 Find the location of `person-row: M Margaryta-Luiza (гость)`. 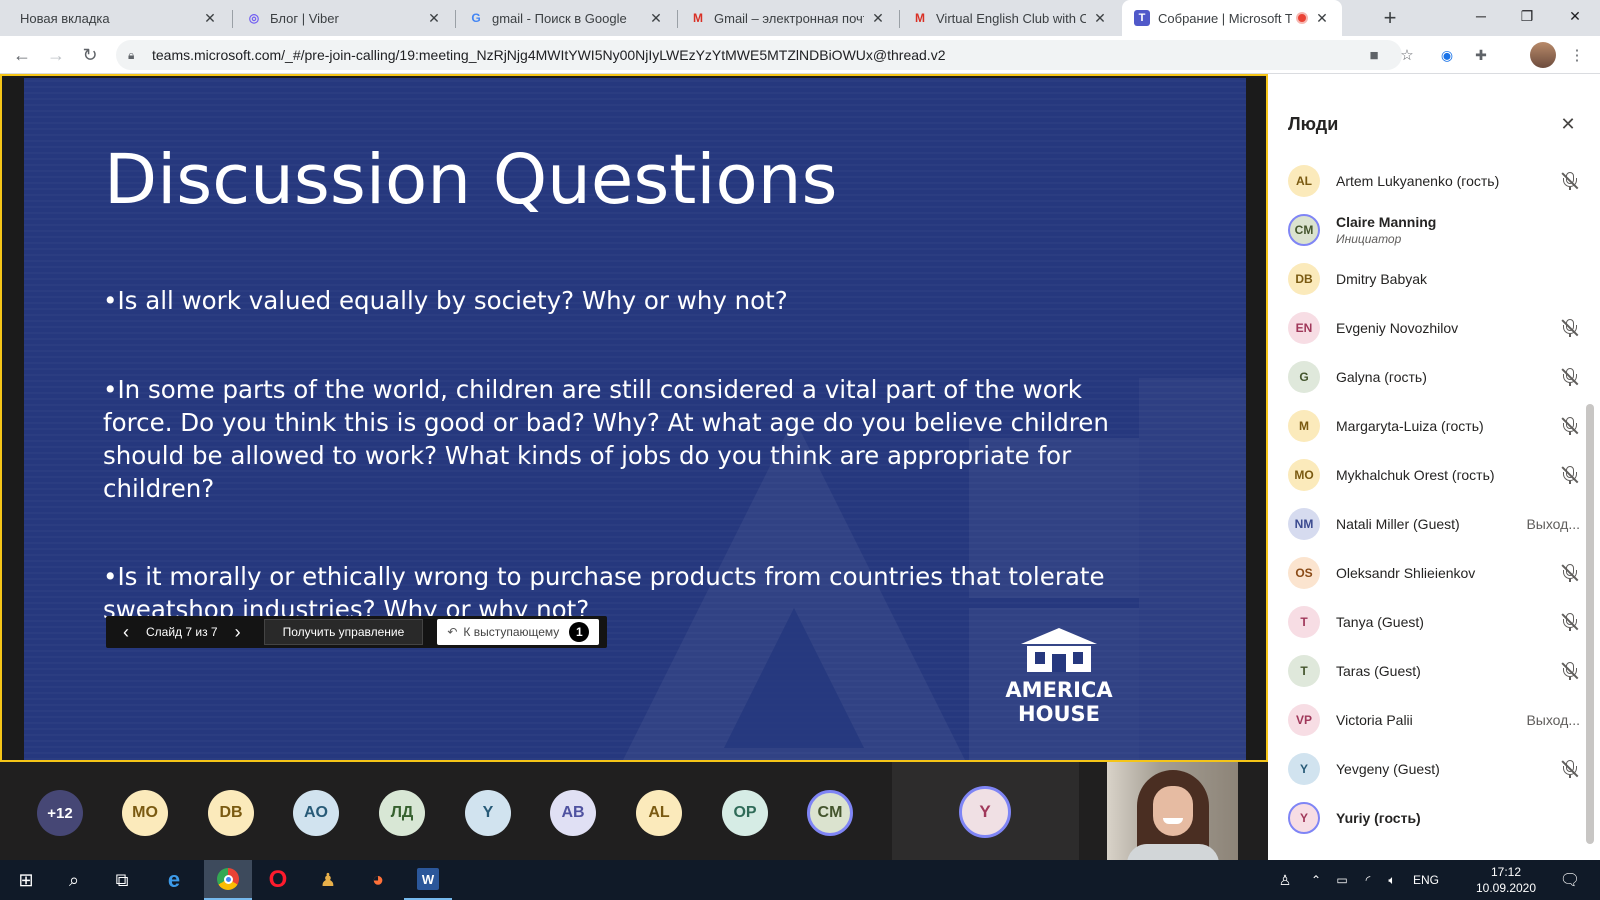

person-row: M Margaryta-Luiza (гость) is located at coordinates (1434, 426).